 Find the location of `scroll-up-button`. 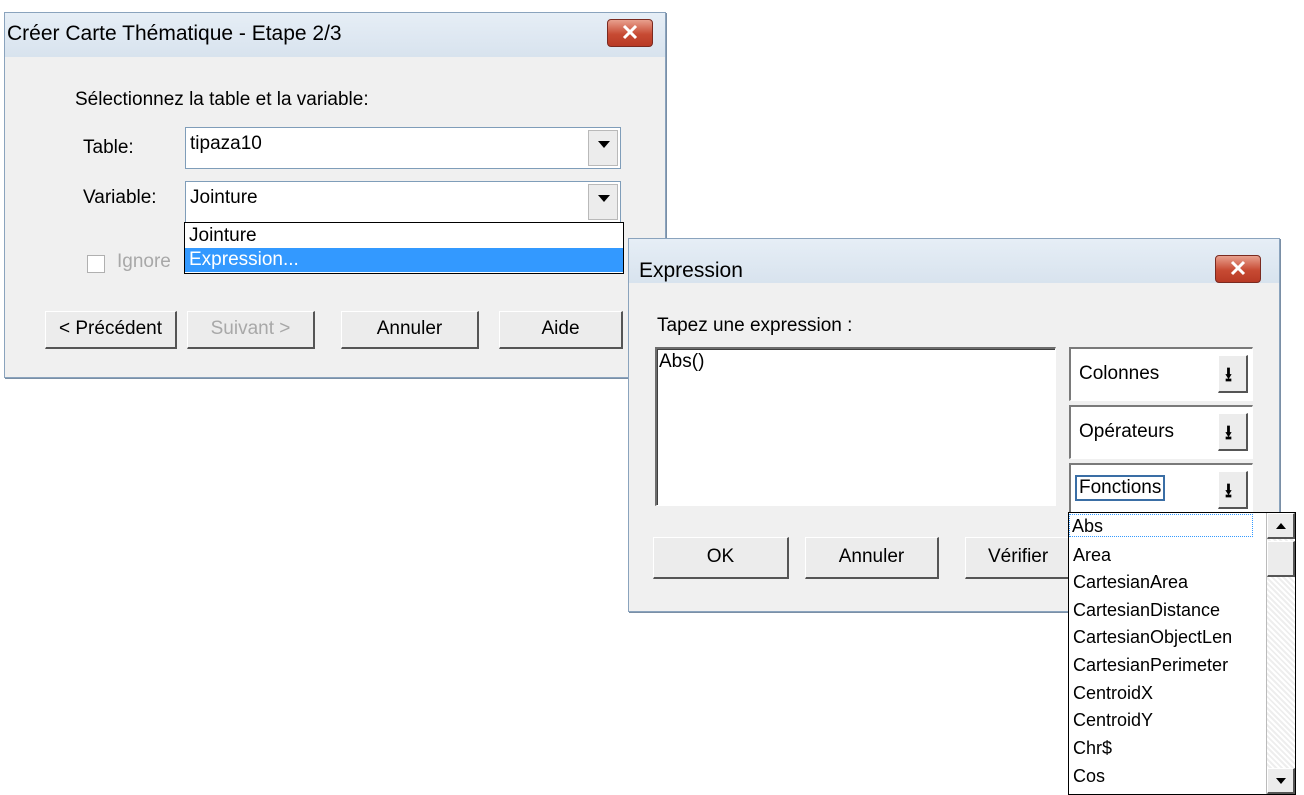

scroll-up-button is located at coordinates (1281, 526).